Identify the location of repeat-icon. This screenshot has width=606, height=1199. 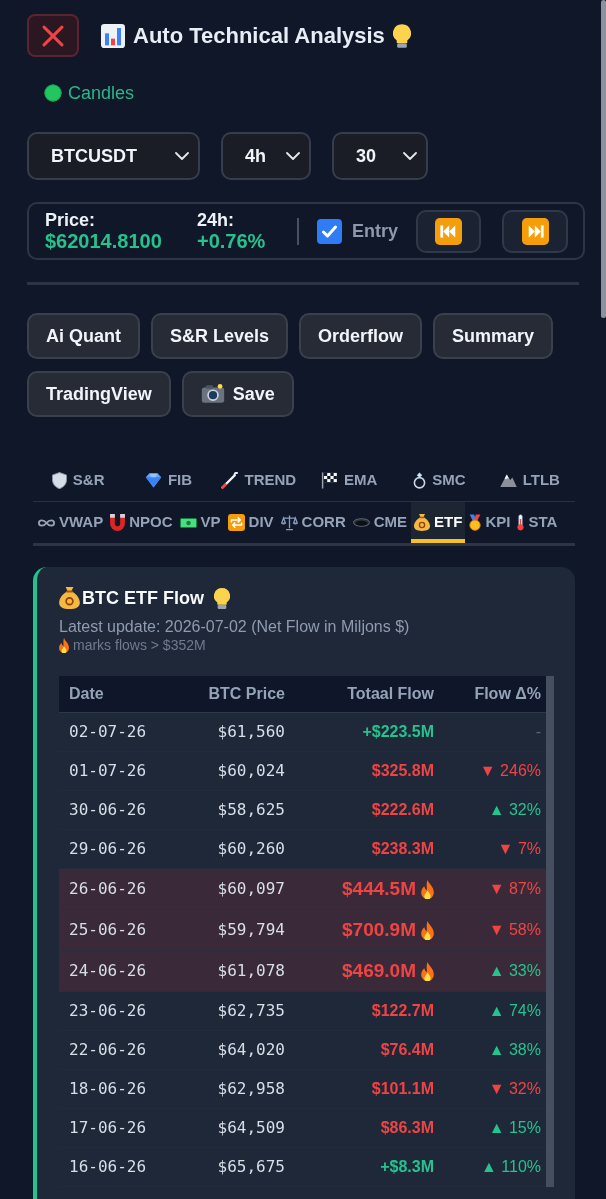
(236, 522).